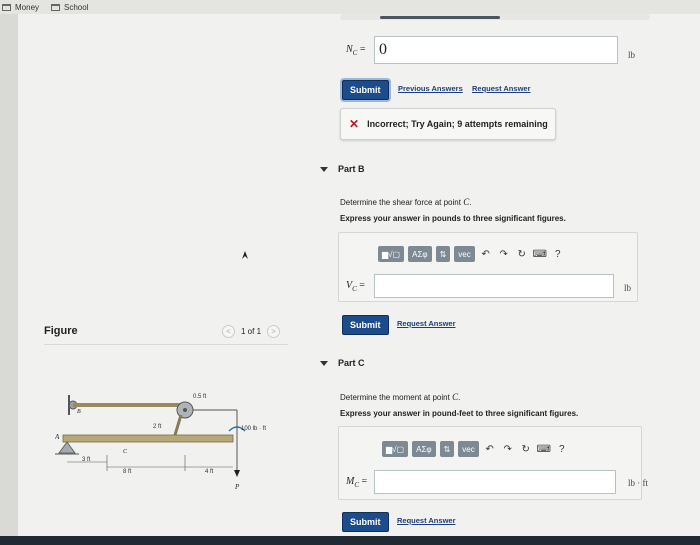 This screenshot has width=700, height=545. What do you see at coordinates (127, 472) in the screenshot?
I see `dim-label-8ft: 8 ft` at bounding box center [127, 472].